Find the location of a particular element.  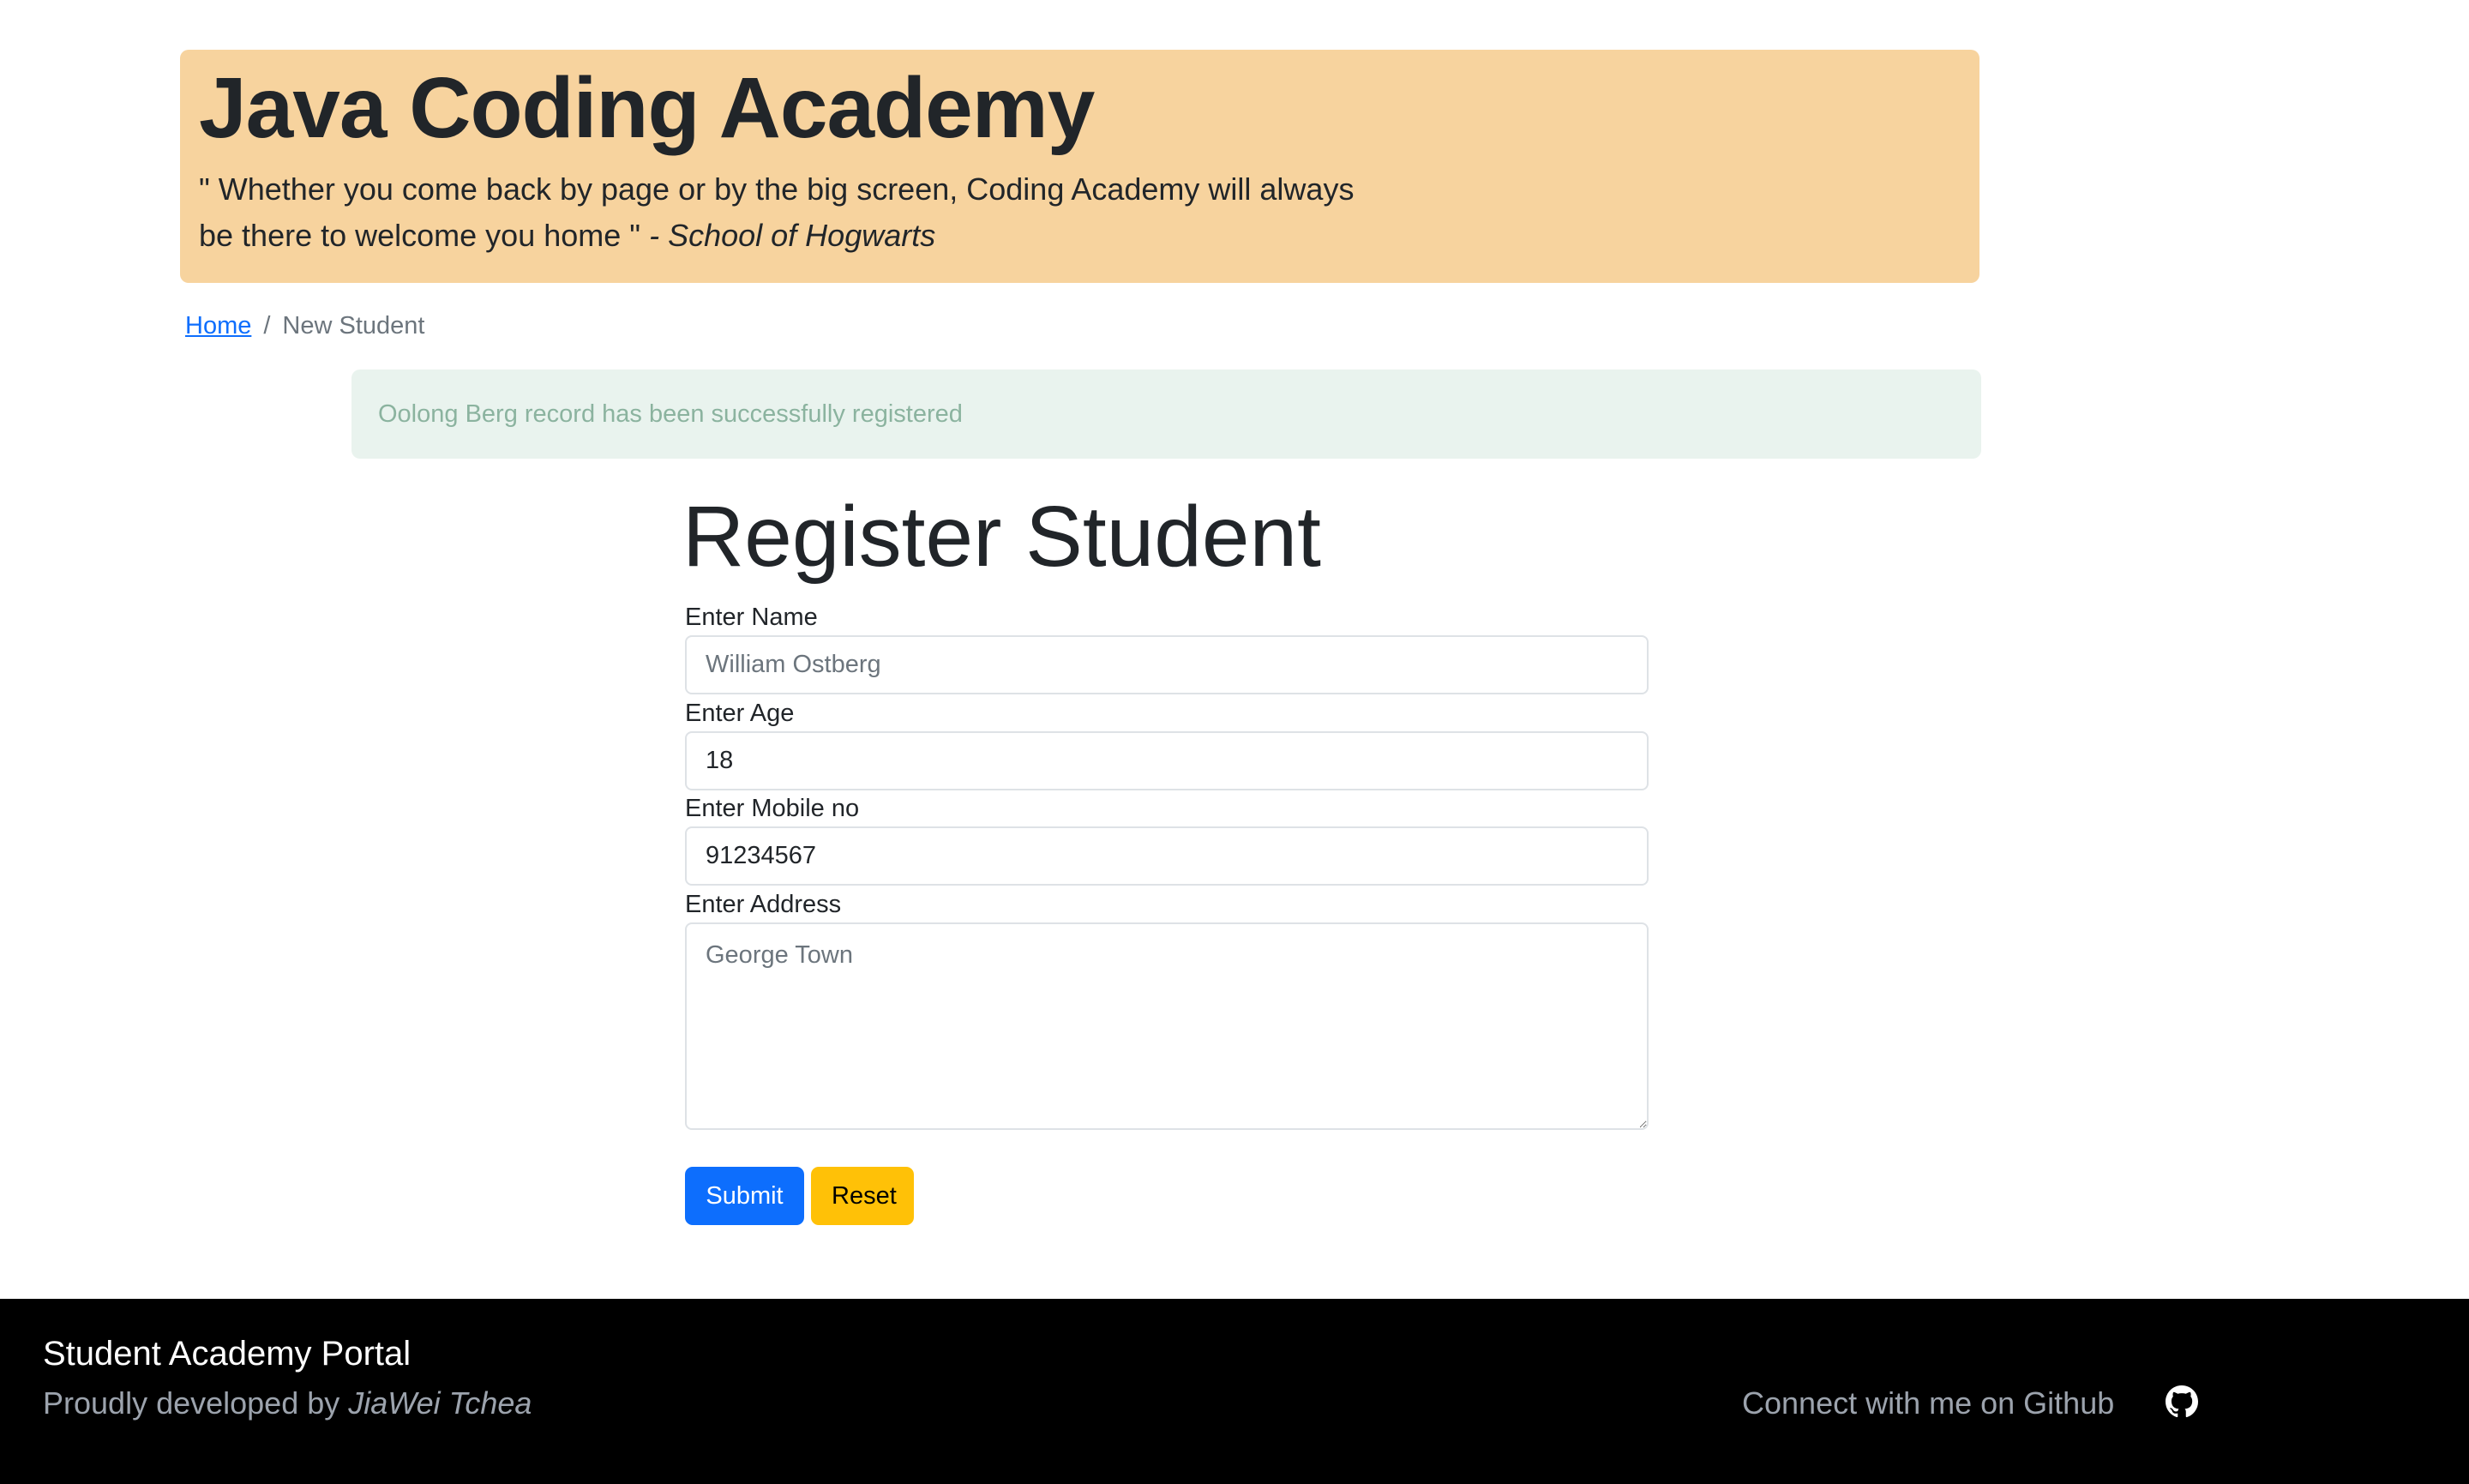

name-input is located at coordinates (1167, 664).